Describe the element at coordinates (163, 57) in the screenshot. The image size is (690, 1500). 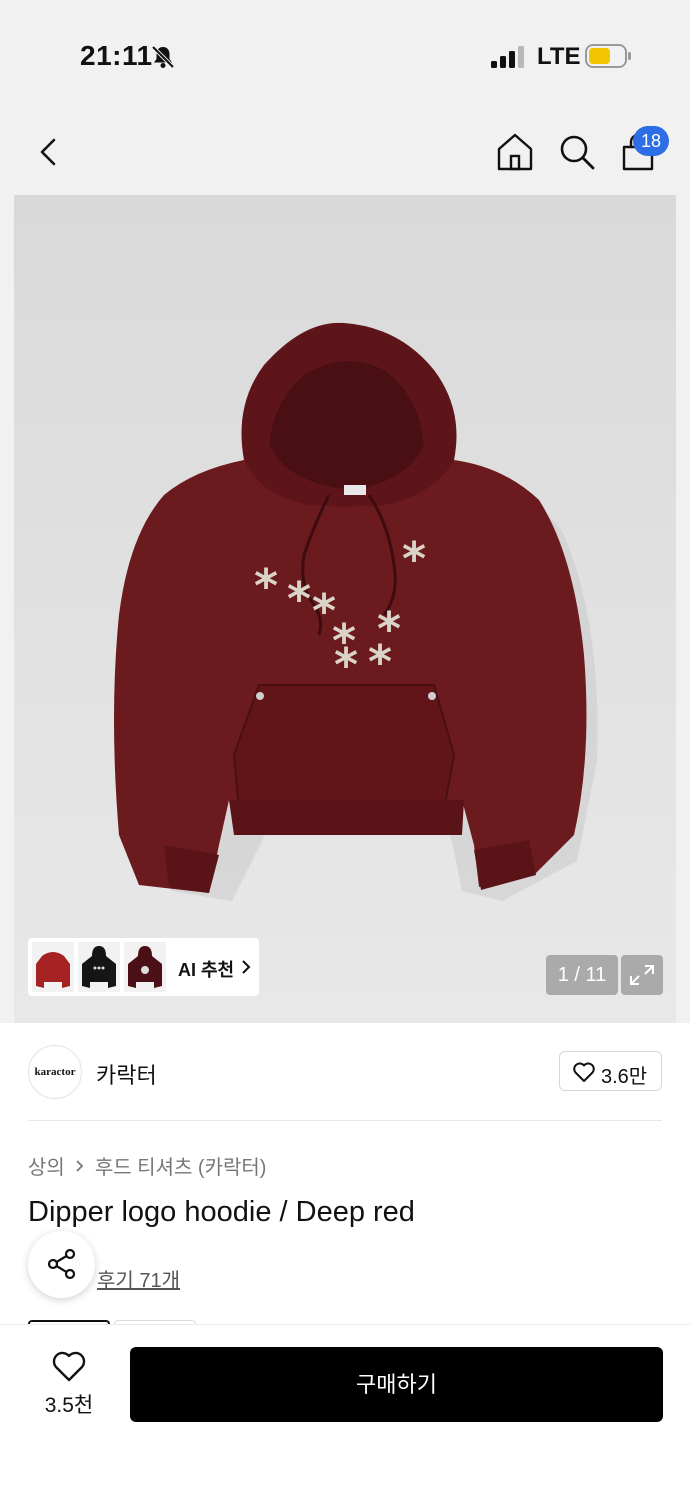
I see `bell-off-icon` at that location.